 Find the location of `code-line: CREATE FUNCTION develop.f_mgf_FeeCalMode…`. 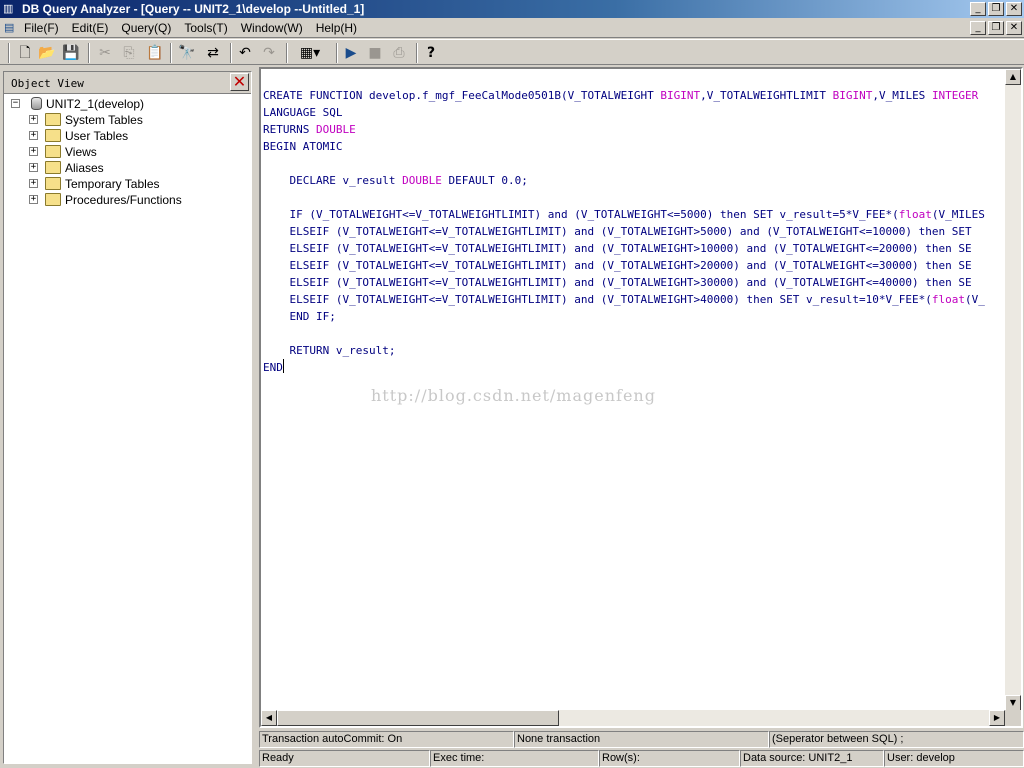

code-line: CREATE FUNCTION develop.f_mgf_FeeCalMode… is located at coordinates (634, 95).